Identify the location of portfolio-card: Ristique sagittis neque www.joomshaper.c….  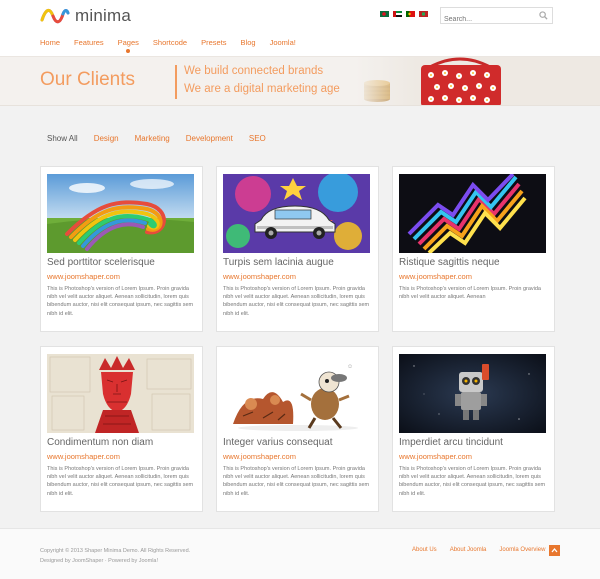
(473, 249).